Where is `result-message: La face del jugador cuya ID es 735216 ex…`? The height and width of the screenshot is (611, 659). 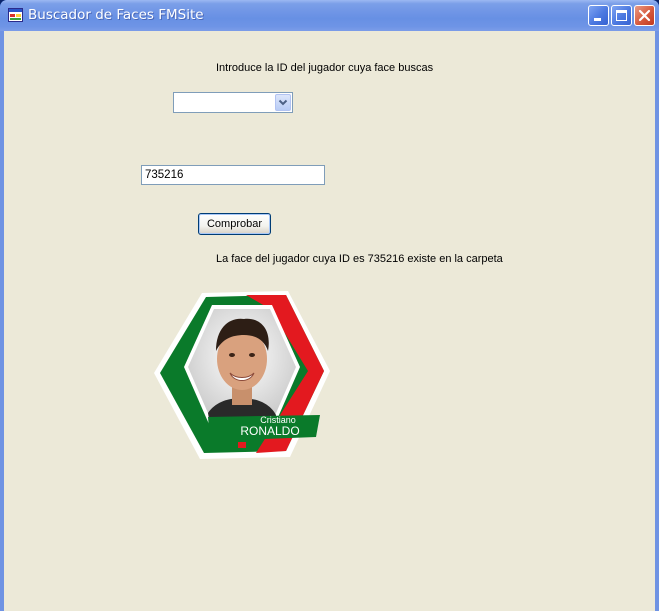
result-message: La face del jugador cuya ID es 735216 ex… is located at coordinates (359, 259).